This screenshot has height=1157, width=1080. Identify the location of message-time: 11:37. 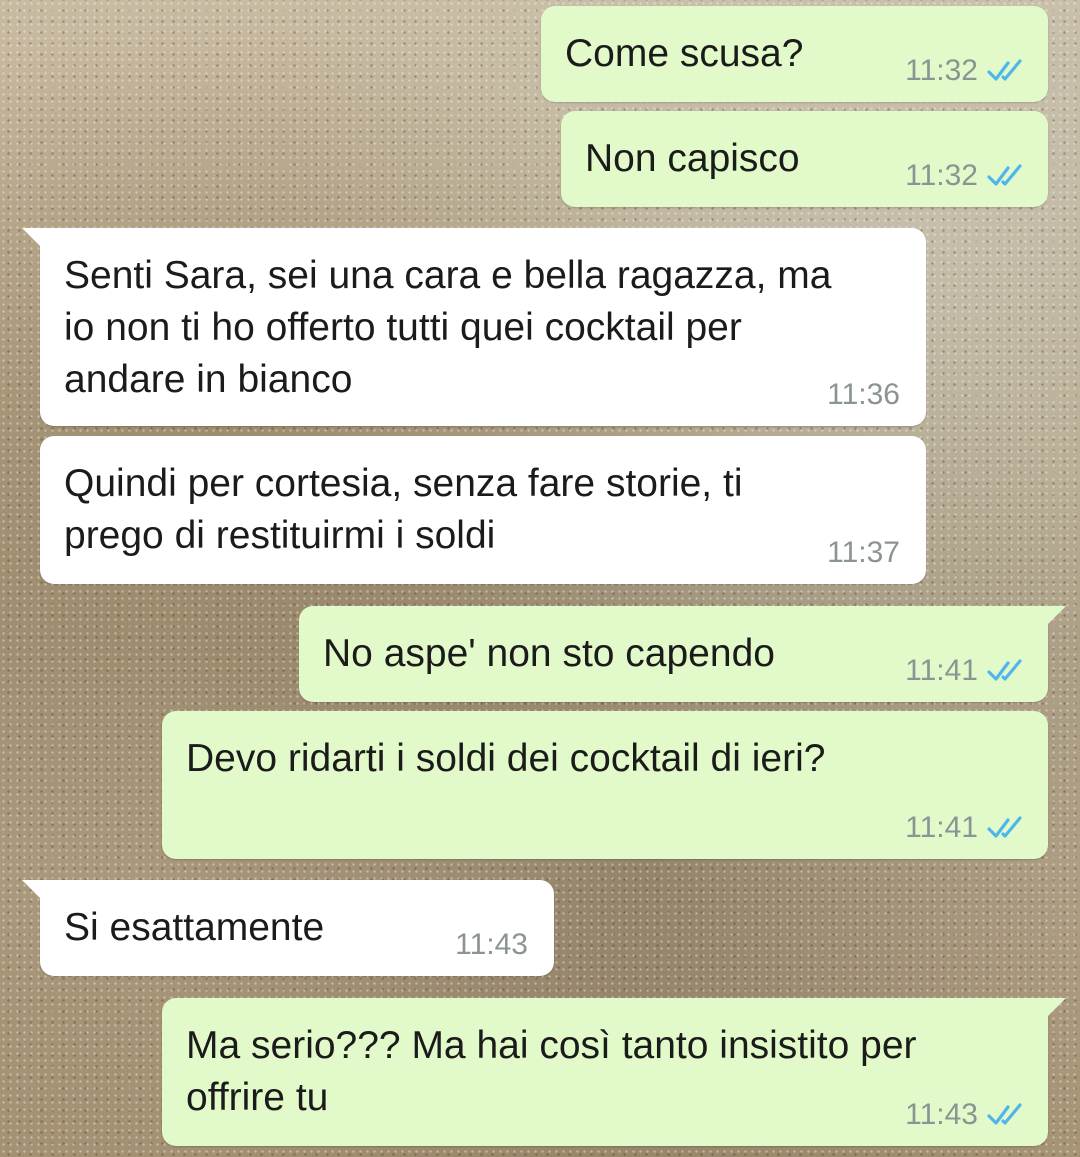
(863, 552).